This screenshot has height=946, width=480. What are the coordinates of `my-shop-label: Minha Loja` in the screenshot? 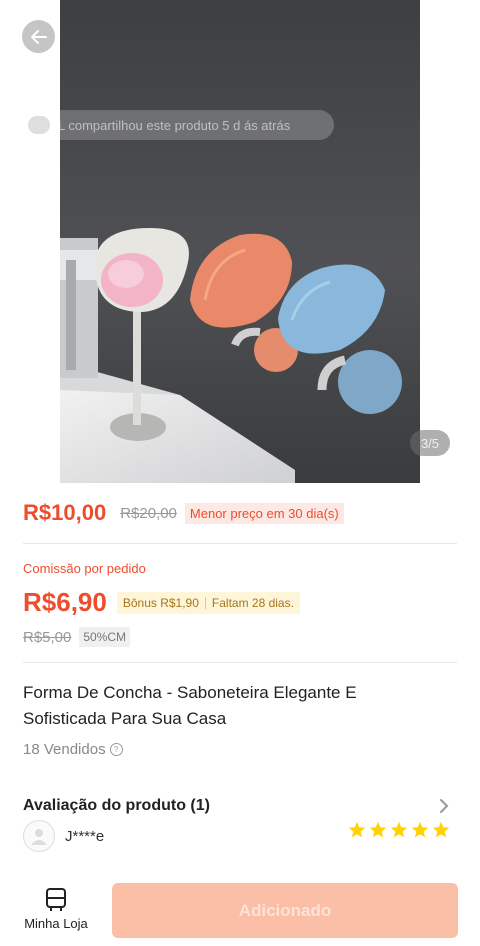 It's located at (56, 923).